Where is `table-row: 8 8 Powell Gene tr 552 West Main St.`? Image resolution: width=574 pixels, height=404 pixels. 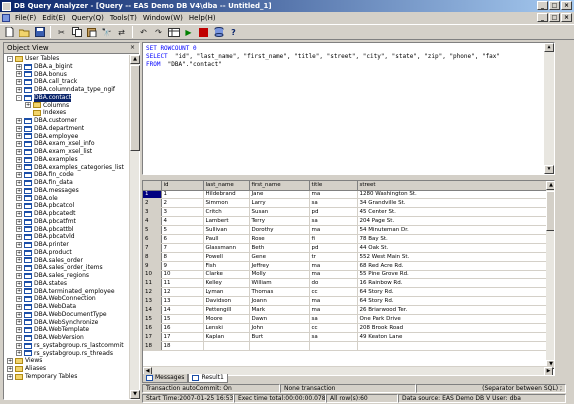 table-row: 8 8 Powell Gene tr 552 West Main St. is located at coordinates (348, 257).